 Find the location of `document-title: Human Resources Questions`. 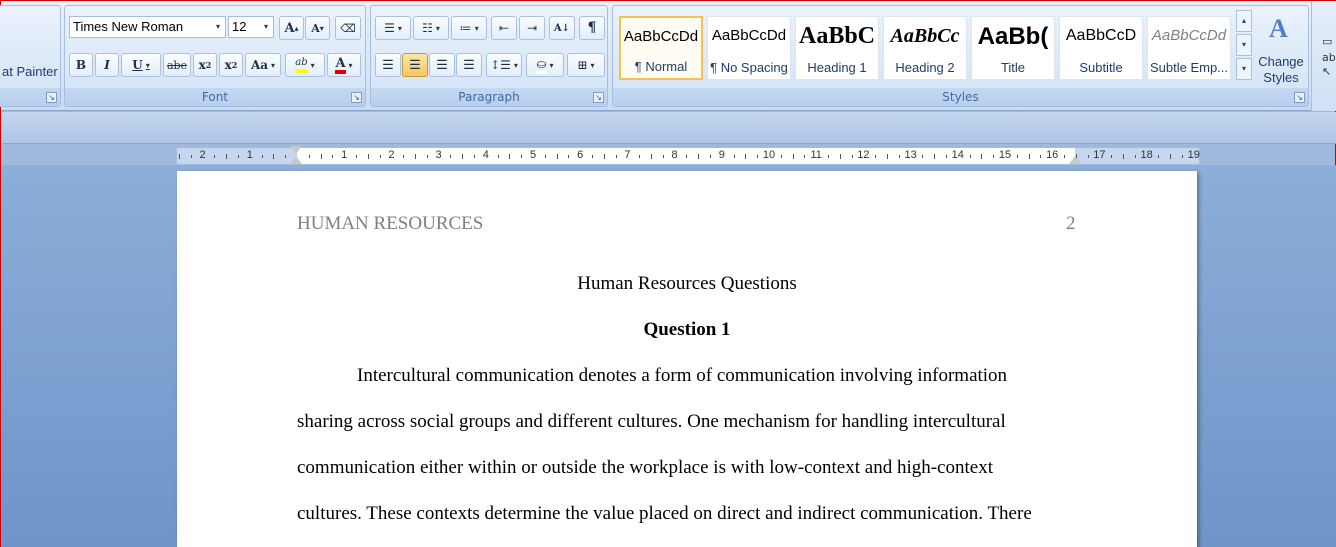

document-title: Human Resources Questions is located at coordinates (687, 283).